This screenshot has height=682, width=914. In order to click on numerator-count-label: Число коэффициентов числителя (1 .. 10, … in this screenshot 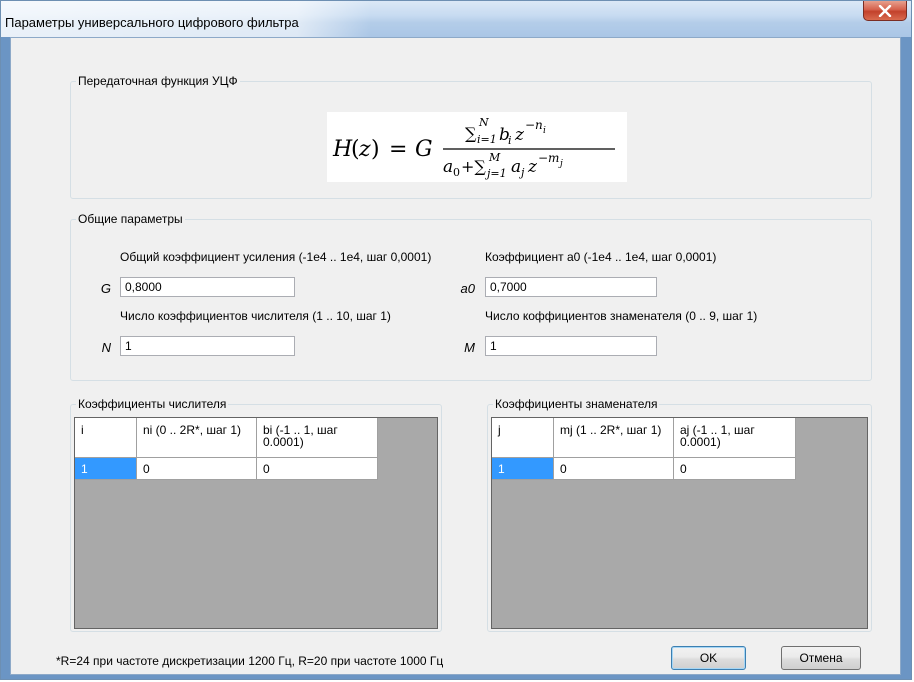, I will do `click(255, 316)`.